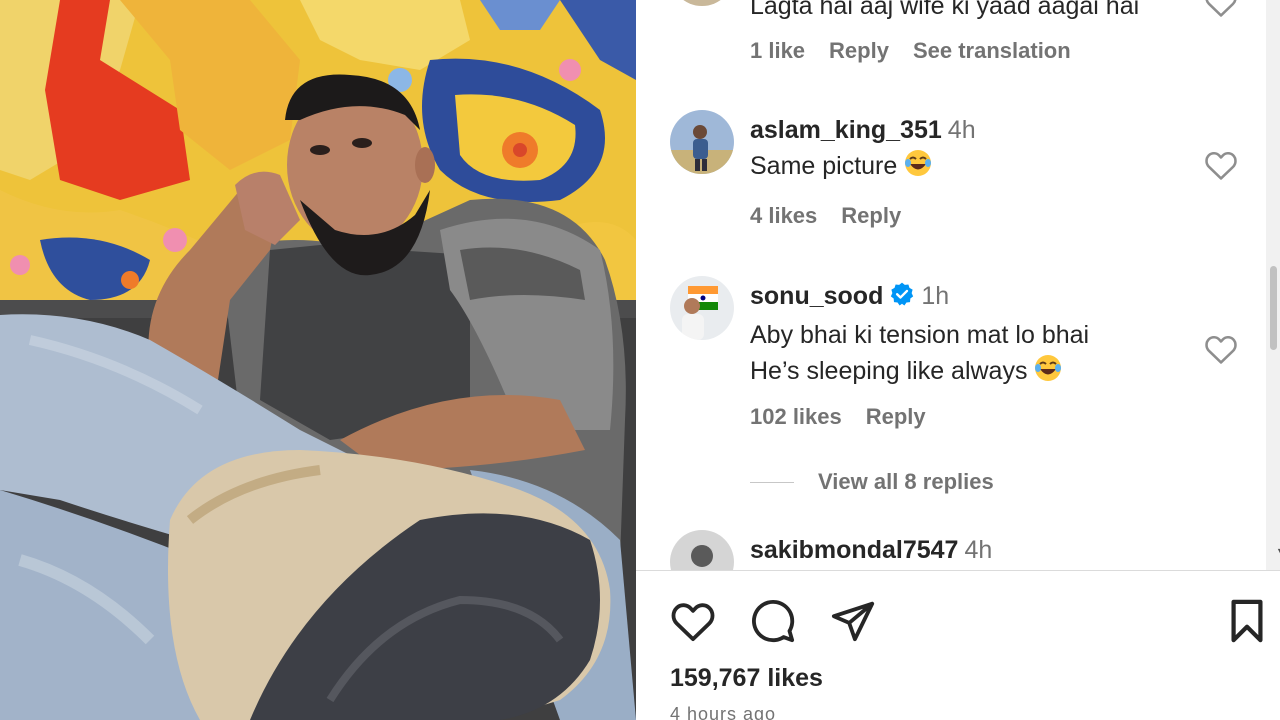 The height and width of the screenshot is (720, 1280). I want to click on bookmark-icon, so click(1247, 623).